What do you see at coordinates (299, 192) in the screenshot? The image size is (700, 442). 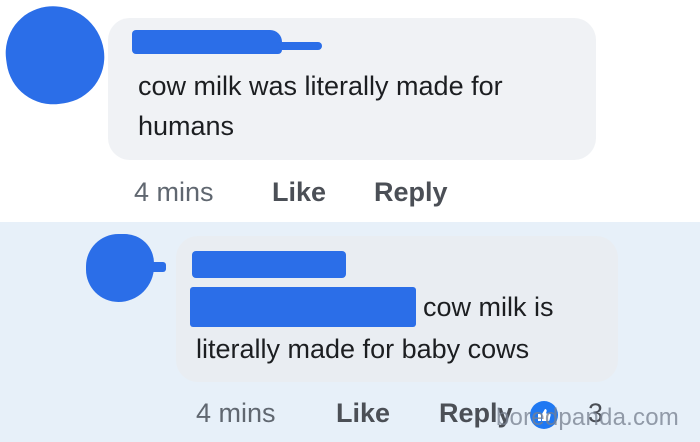 I see `like-button: Like` at bounding box center [299, 192].